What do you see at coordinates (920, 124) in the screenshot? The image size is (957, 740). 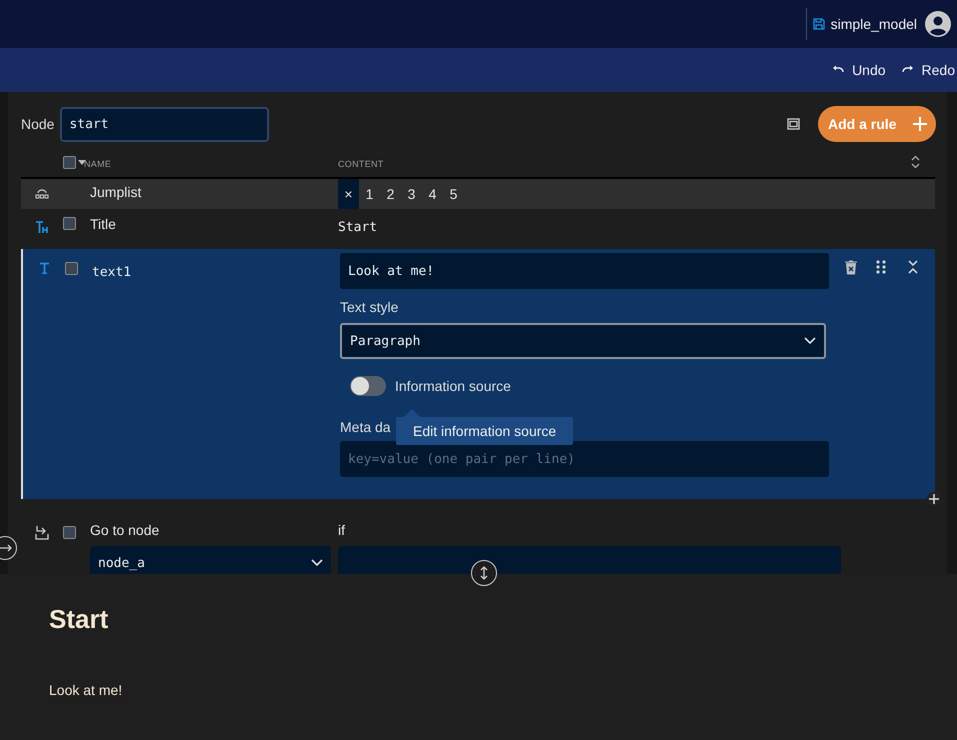 I see `plus-icon` at bounding box center [920, 124].